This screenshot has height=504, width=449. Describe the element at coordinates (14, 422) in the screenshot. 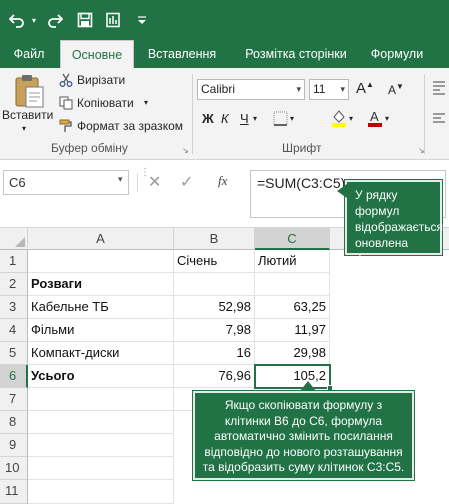

I see `row-header-8: 8` at that location.